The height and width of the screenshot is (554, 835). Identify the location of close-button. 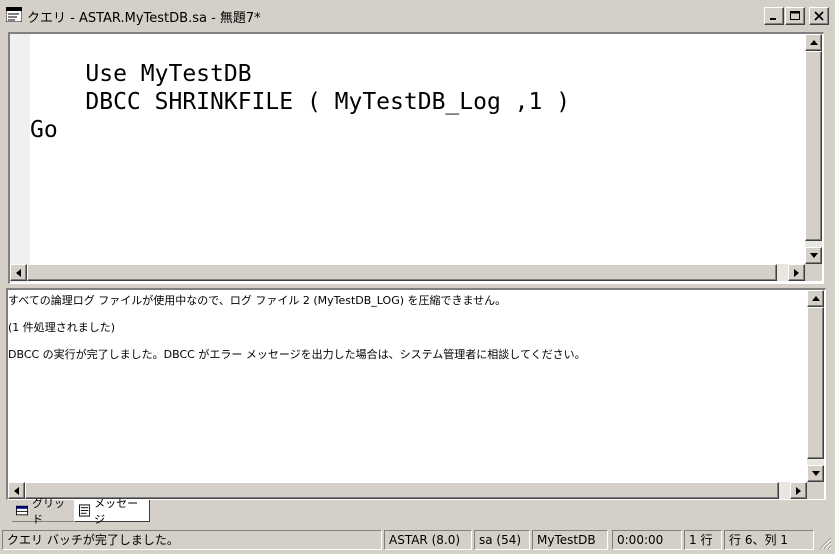
(819, 16).